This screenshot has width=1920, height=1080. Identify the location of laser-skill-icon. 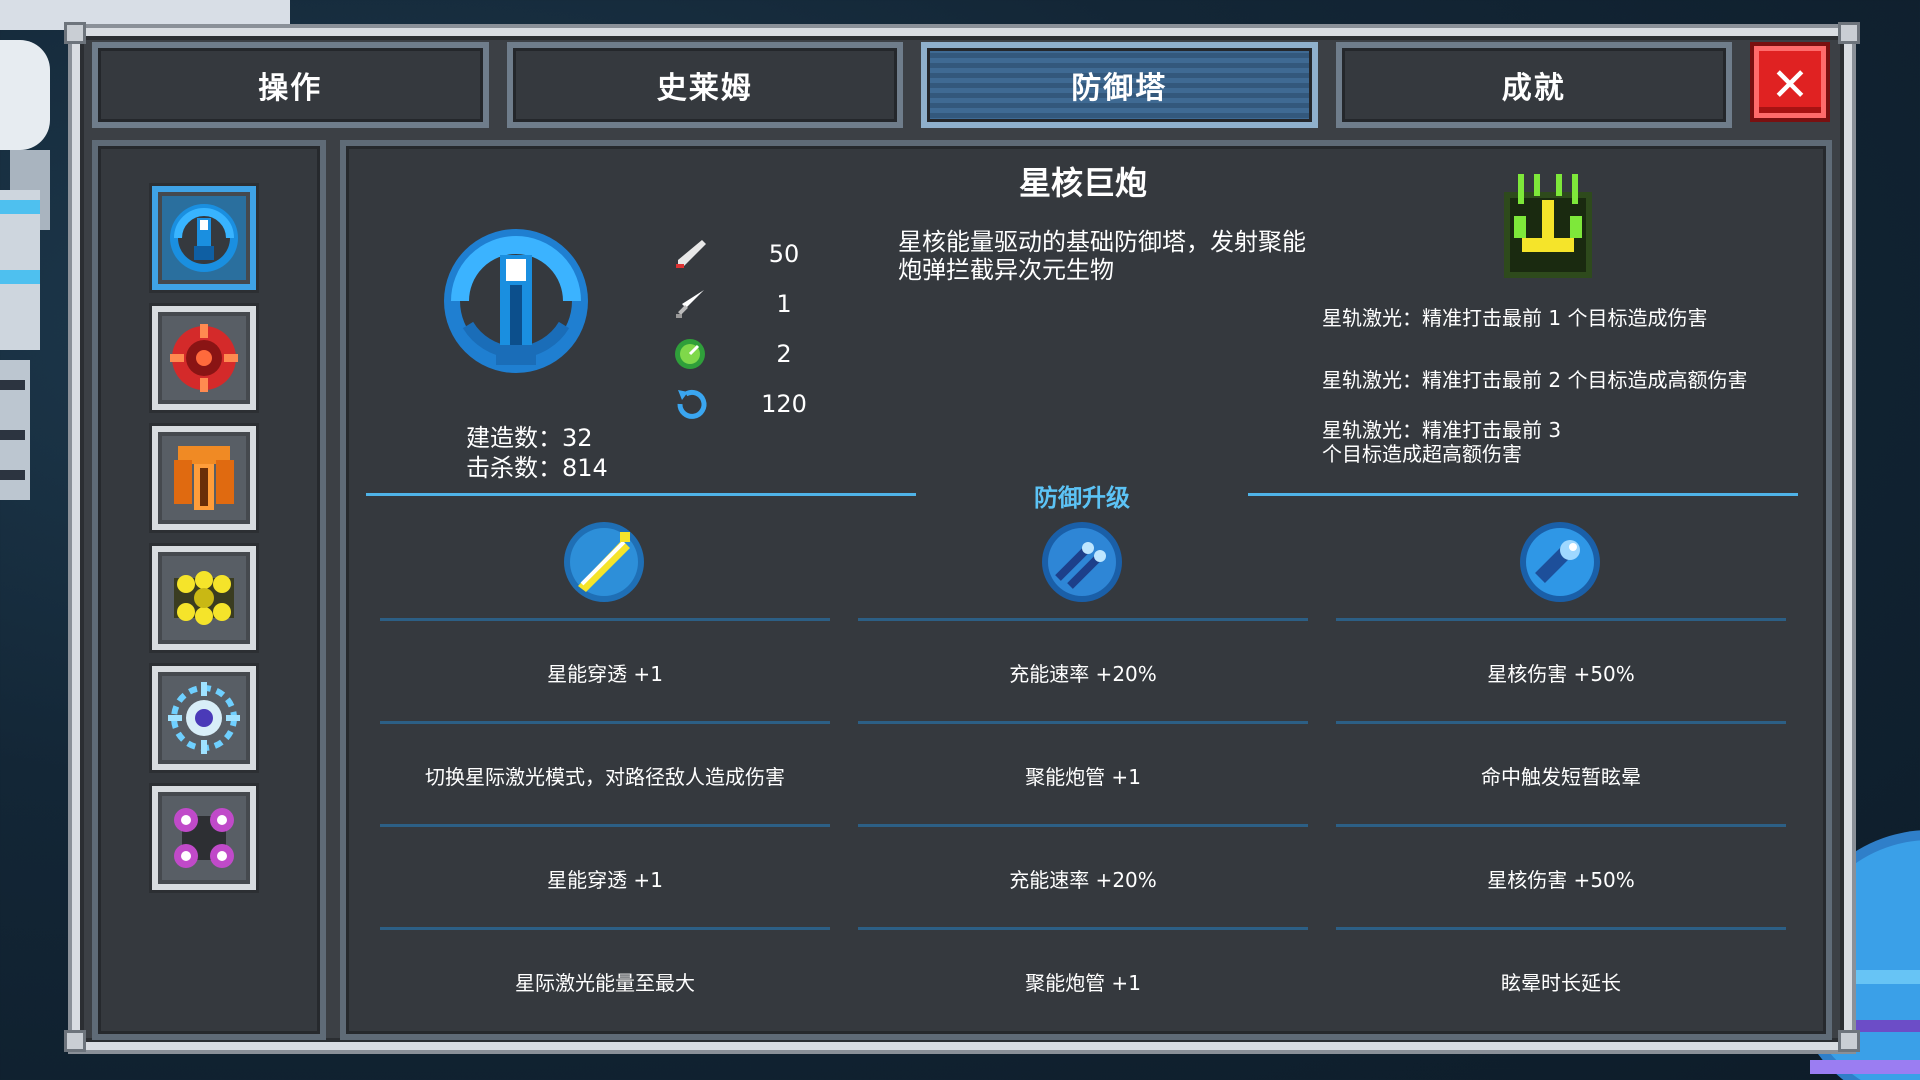
(1548, 226).